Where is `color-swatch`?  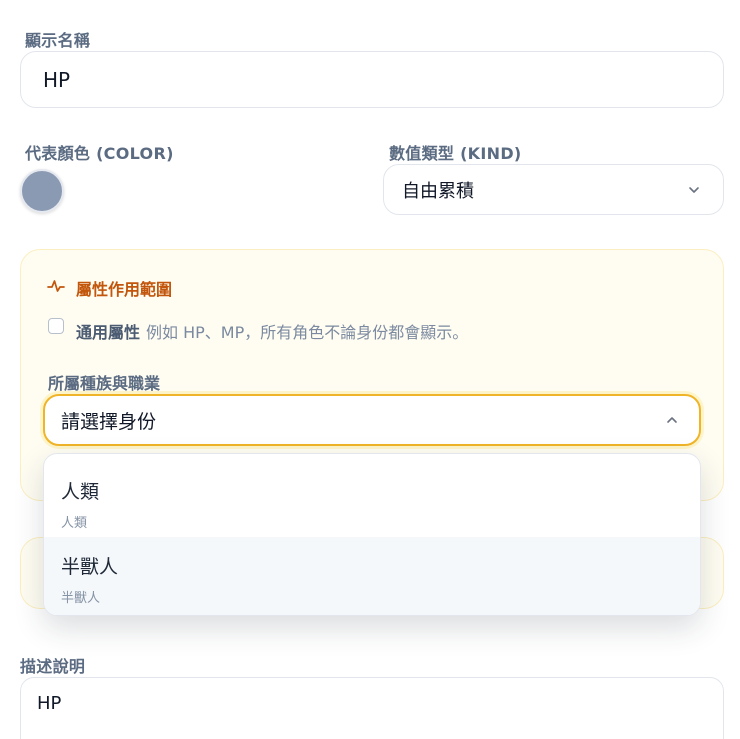
color-swatch is located at coordinates (42, 191).